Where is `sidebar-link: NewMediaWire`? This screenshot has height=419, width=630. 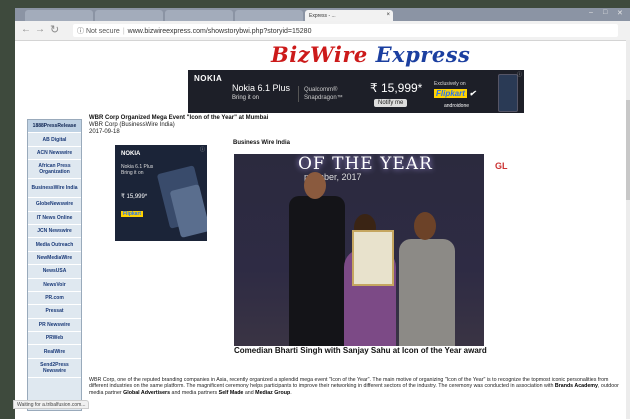 sidebar-link: NewMediaWire is located at coordinates (54, 259).